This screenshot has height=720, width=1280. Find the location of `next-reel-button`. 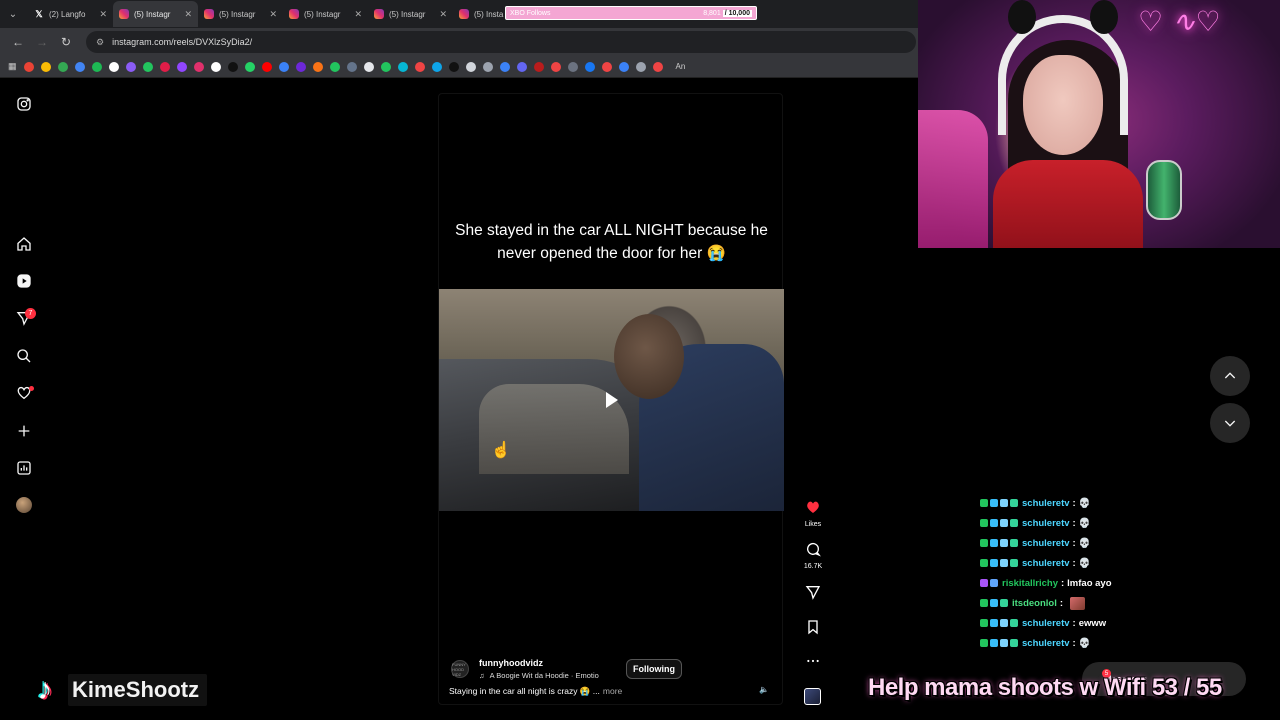

next-reel-button is located at coordinates (1230, 423).